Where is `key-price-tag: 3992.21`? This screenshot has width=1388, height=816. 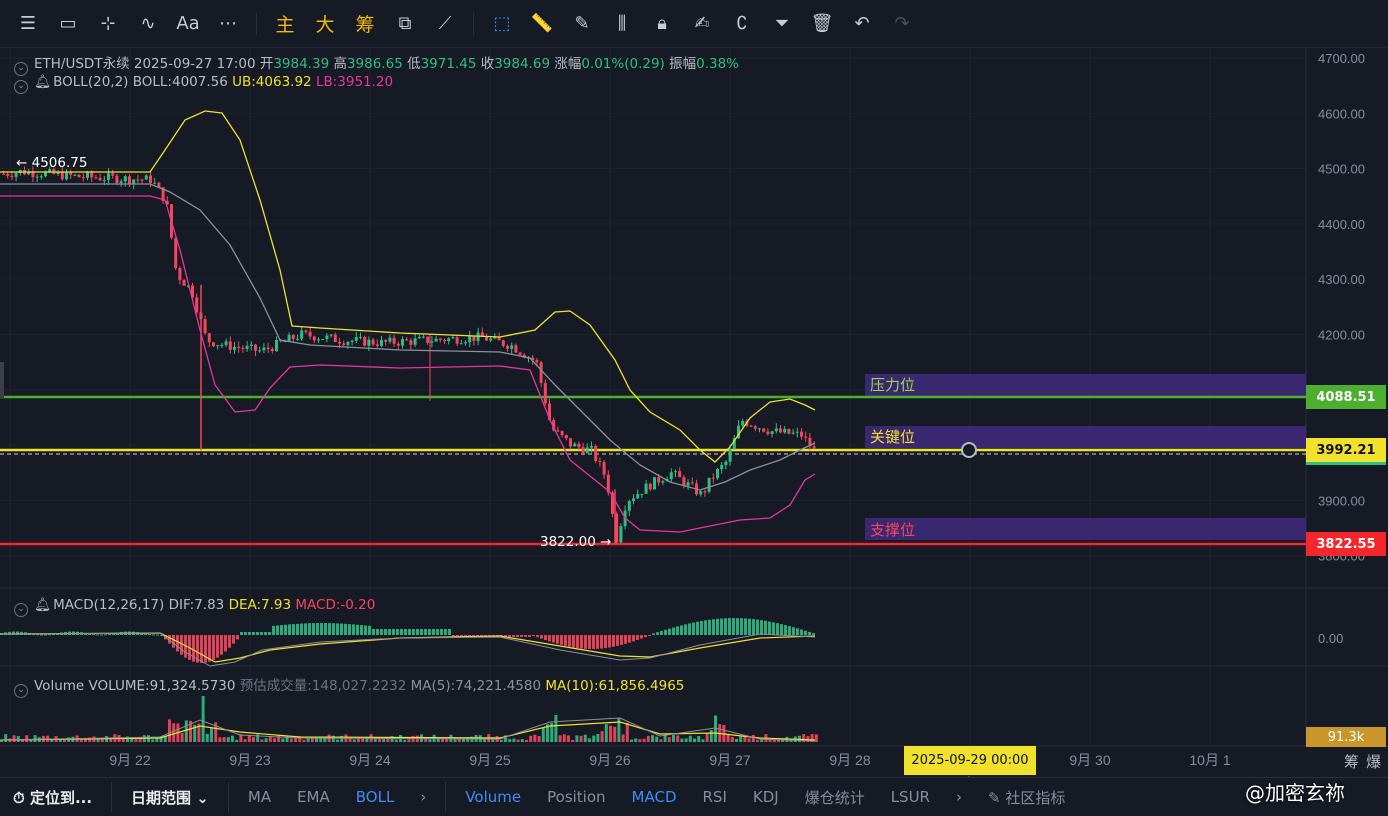 key-price-tag: 3992.21 is located at coordinates (1346, 450).